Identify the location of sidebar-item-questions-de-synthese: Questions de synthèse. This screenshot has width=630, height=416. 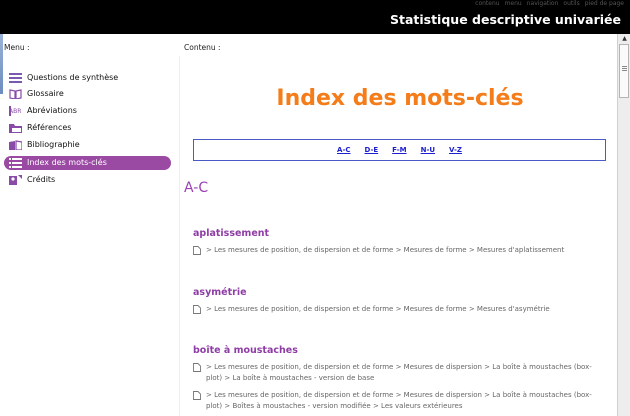
(88, 78).